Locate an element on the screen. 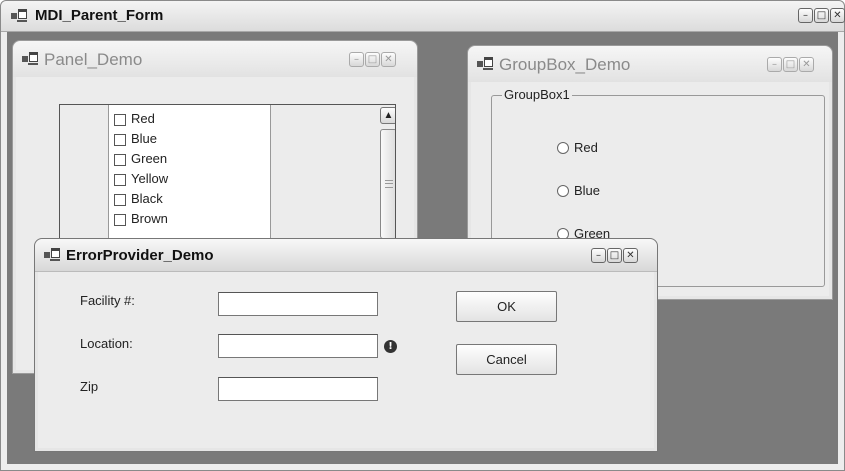 This screenshot has height=471, width=845. facility-label: Facility #: is located at coordinates (107, 300).